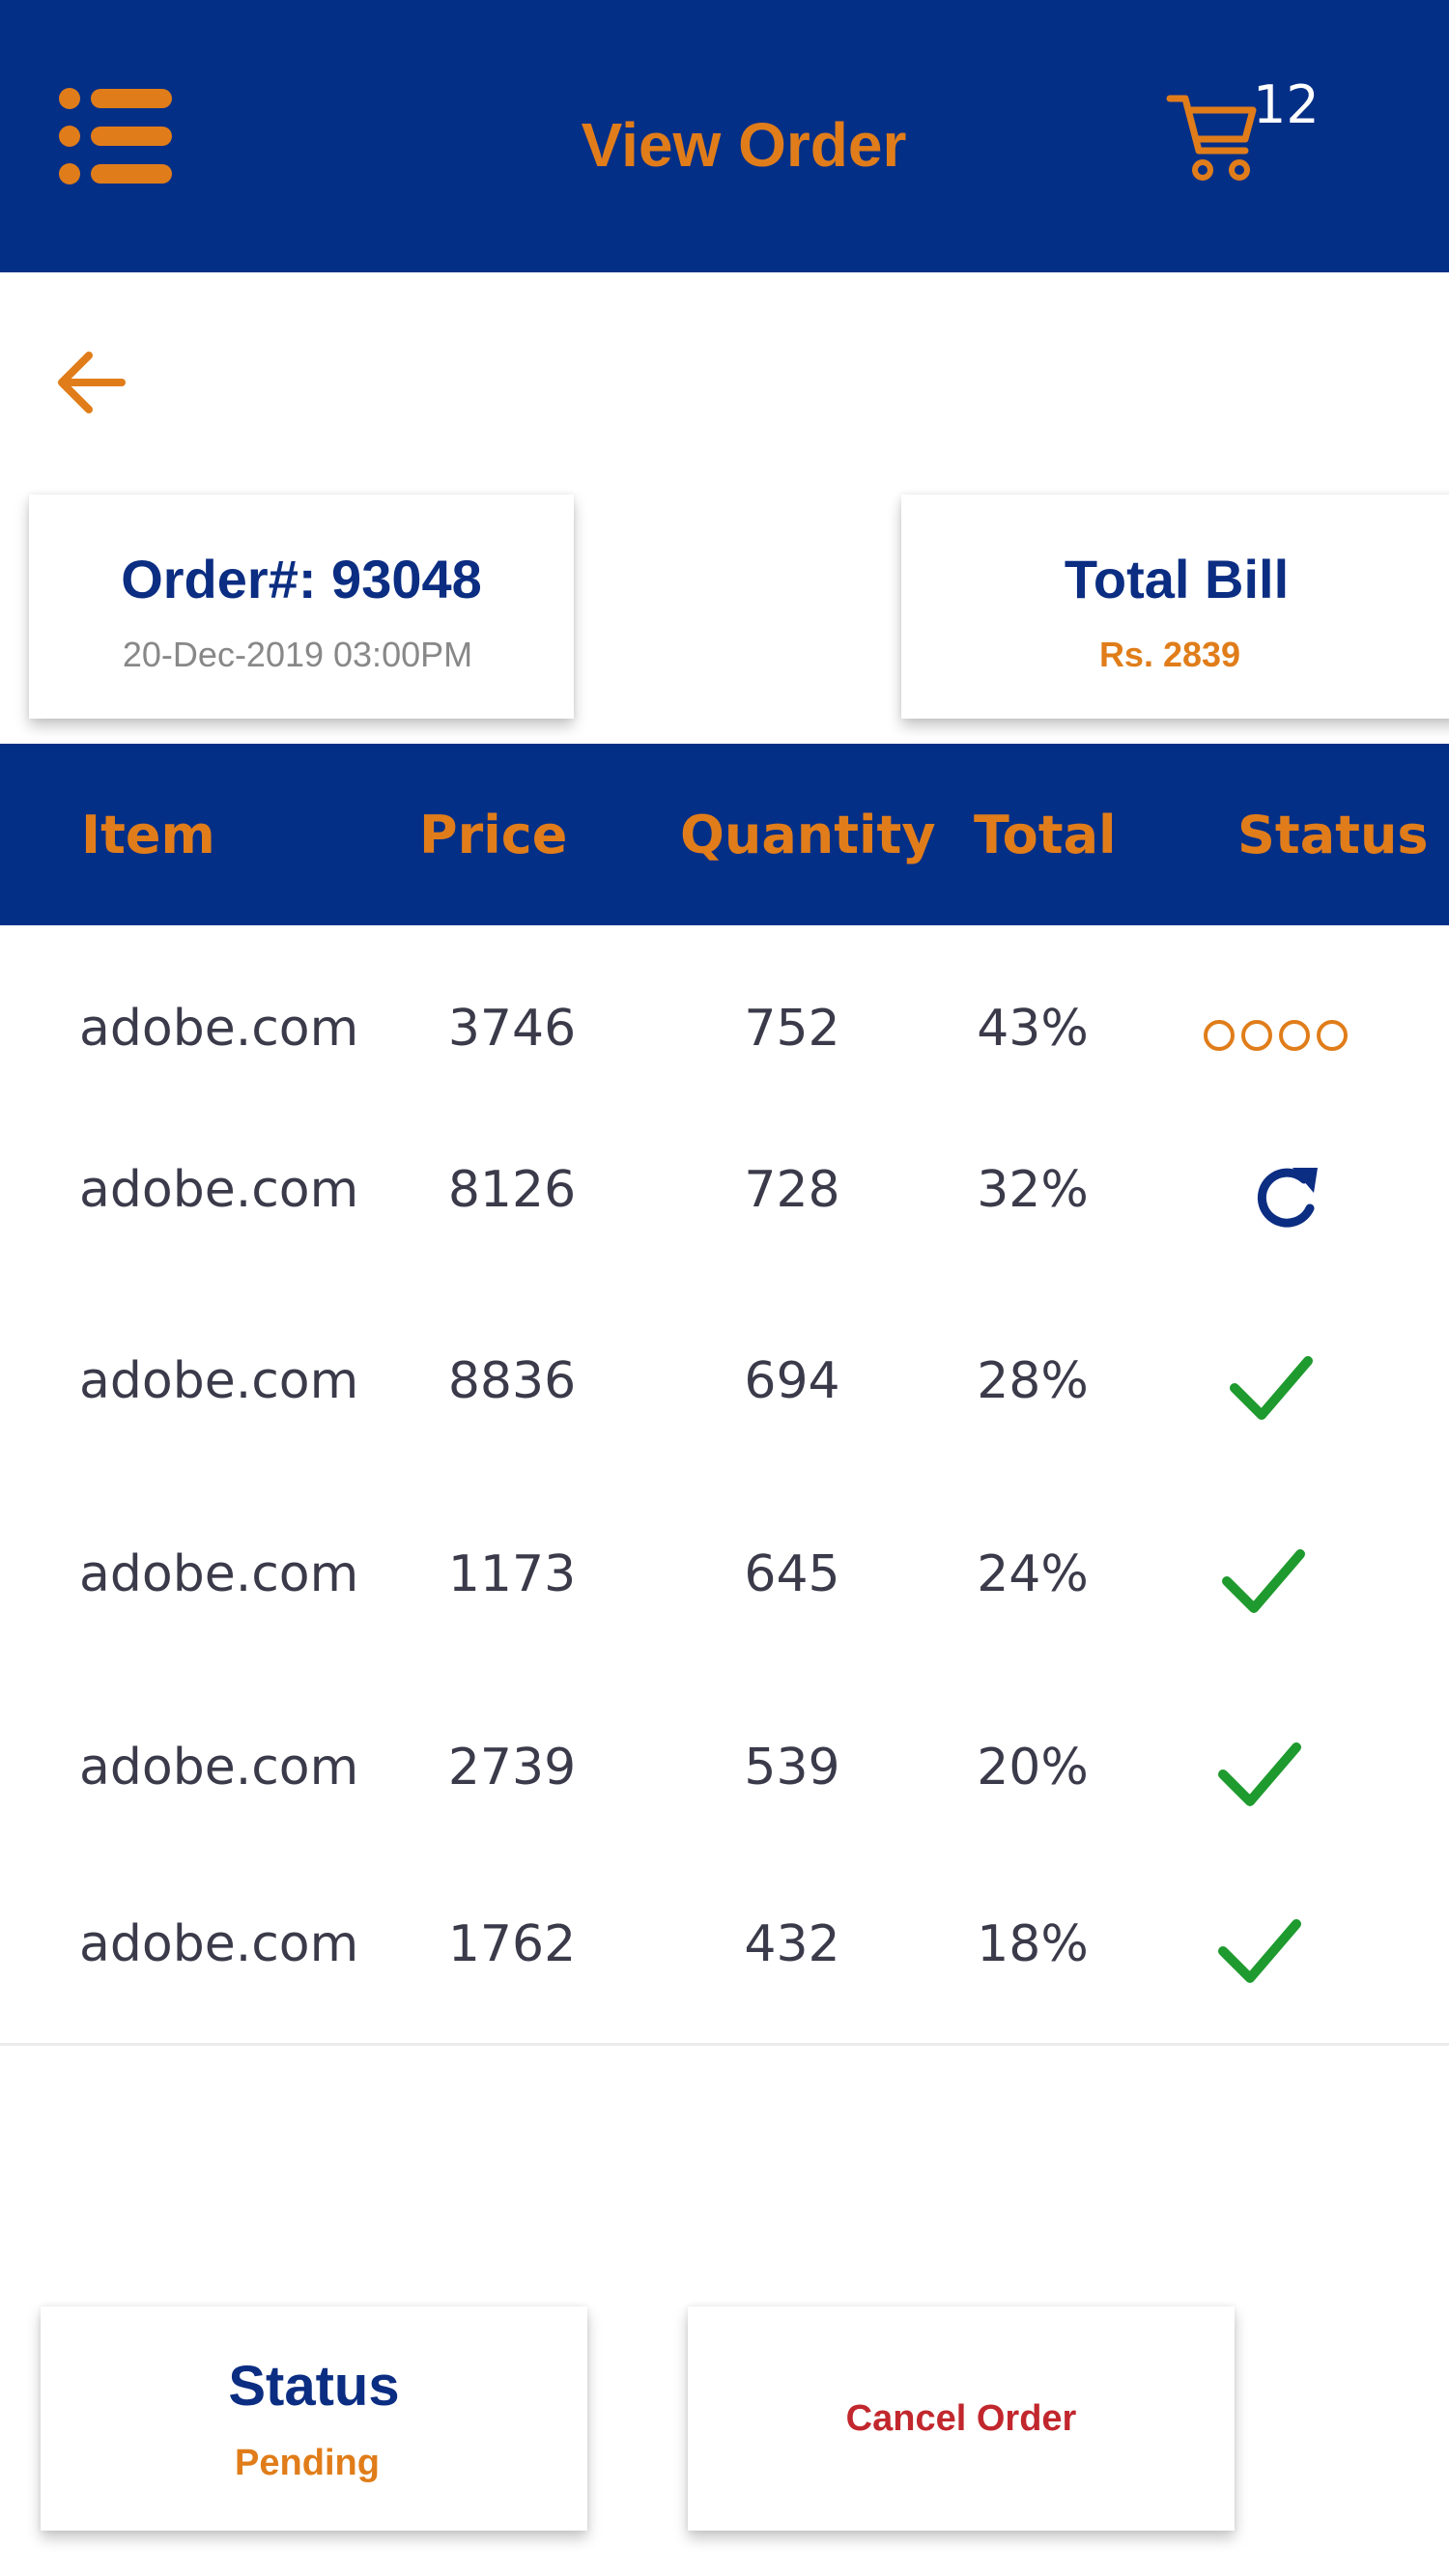 Image resolution: width=1449 pixels, height=2576 pixels. I want to click on cell-total: 43%, so click(1033, 1029).